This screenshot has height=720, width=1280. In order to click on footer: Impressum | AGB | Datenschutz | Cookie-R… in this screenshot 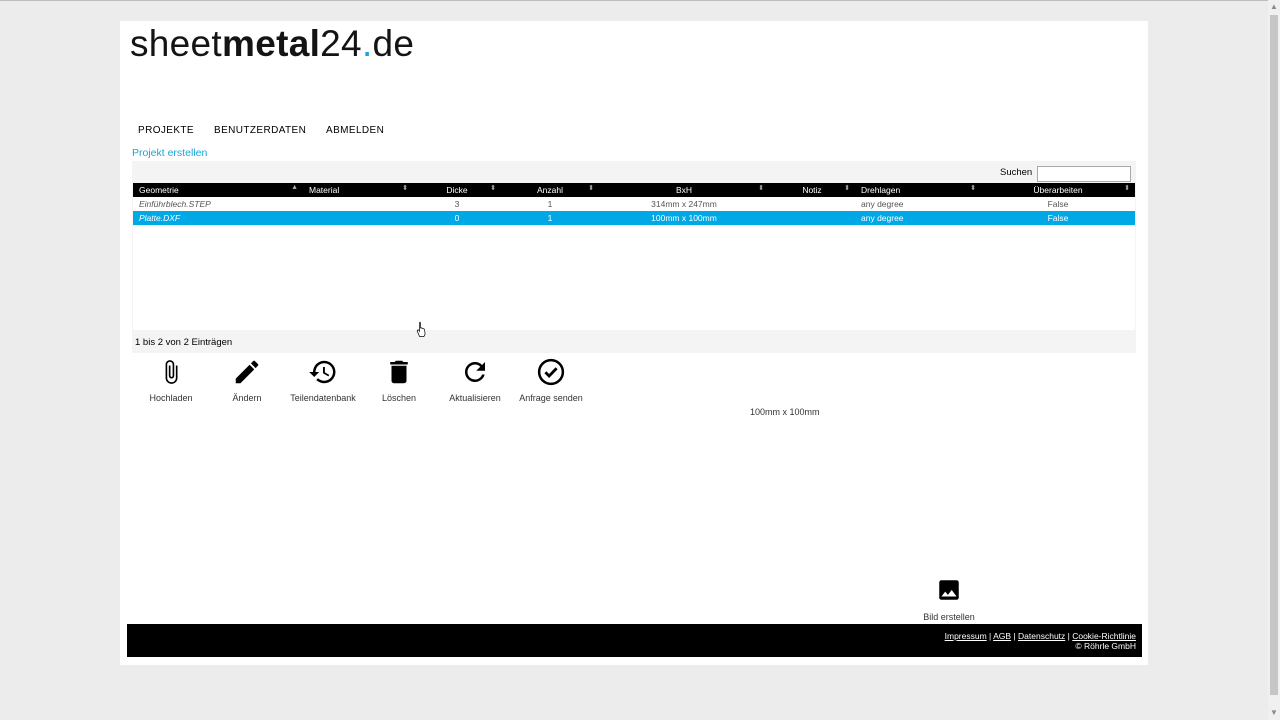, I will do `click(634, 640)`.